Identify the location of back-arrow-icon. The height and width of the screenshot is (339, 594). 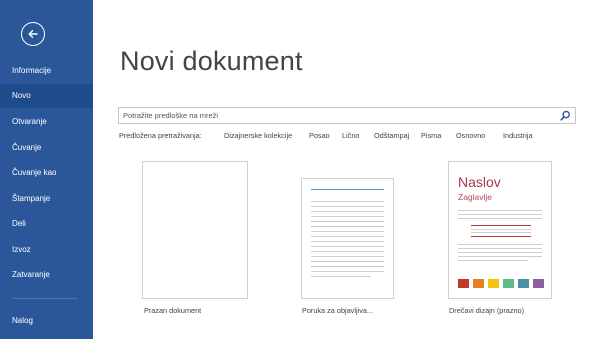
(33, 34).